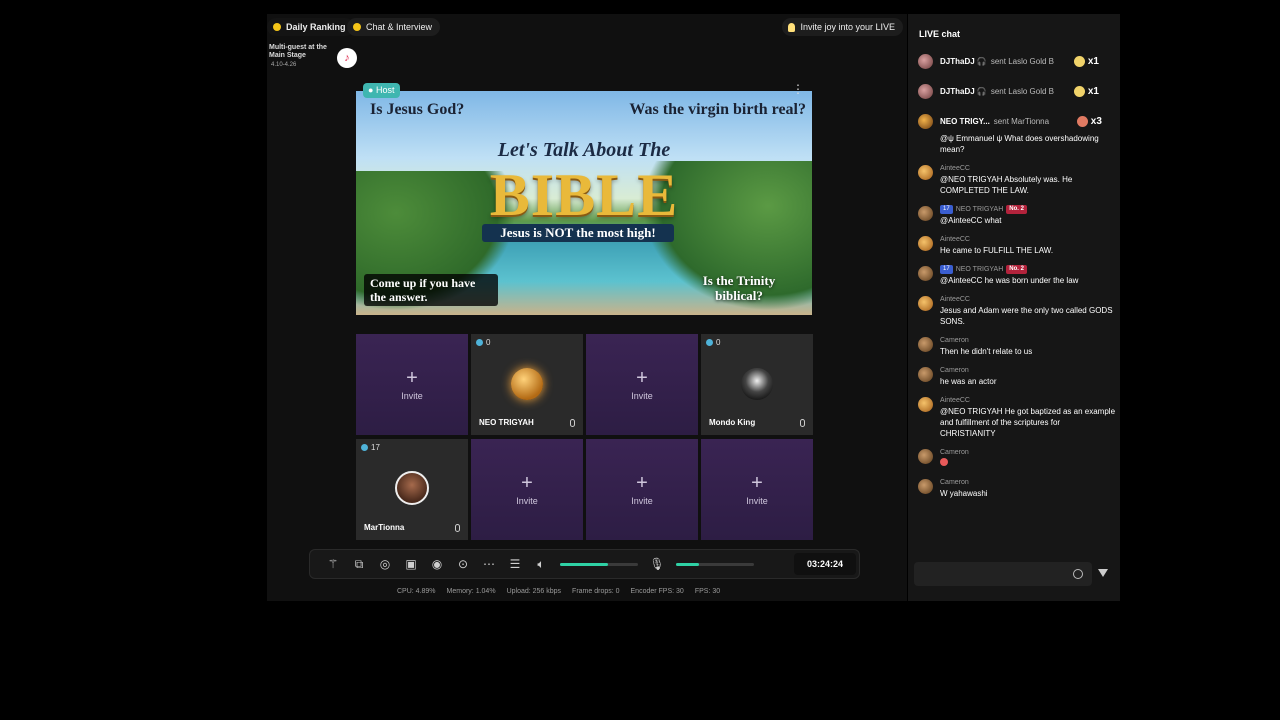 This screenshot has width=1280, height=720. I want to click on viewer-icon, so click(364, 447).